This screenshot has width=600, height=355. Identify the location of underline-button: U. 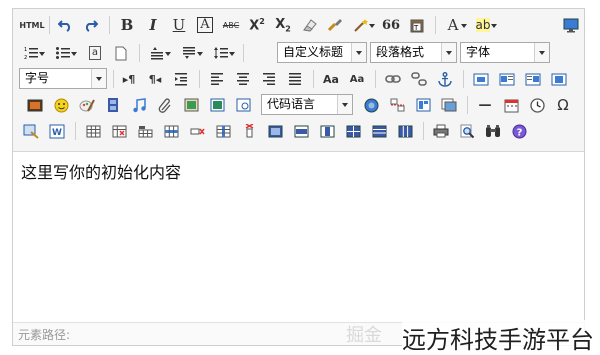
(179, 25).